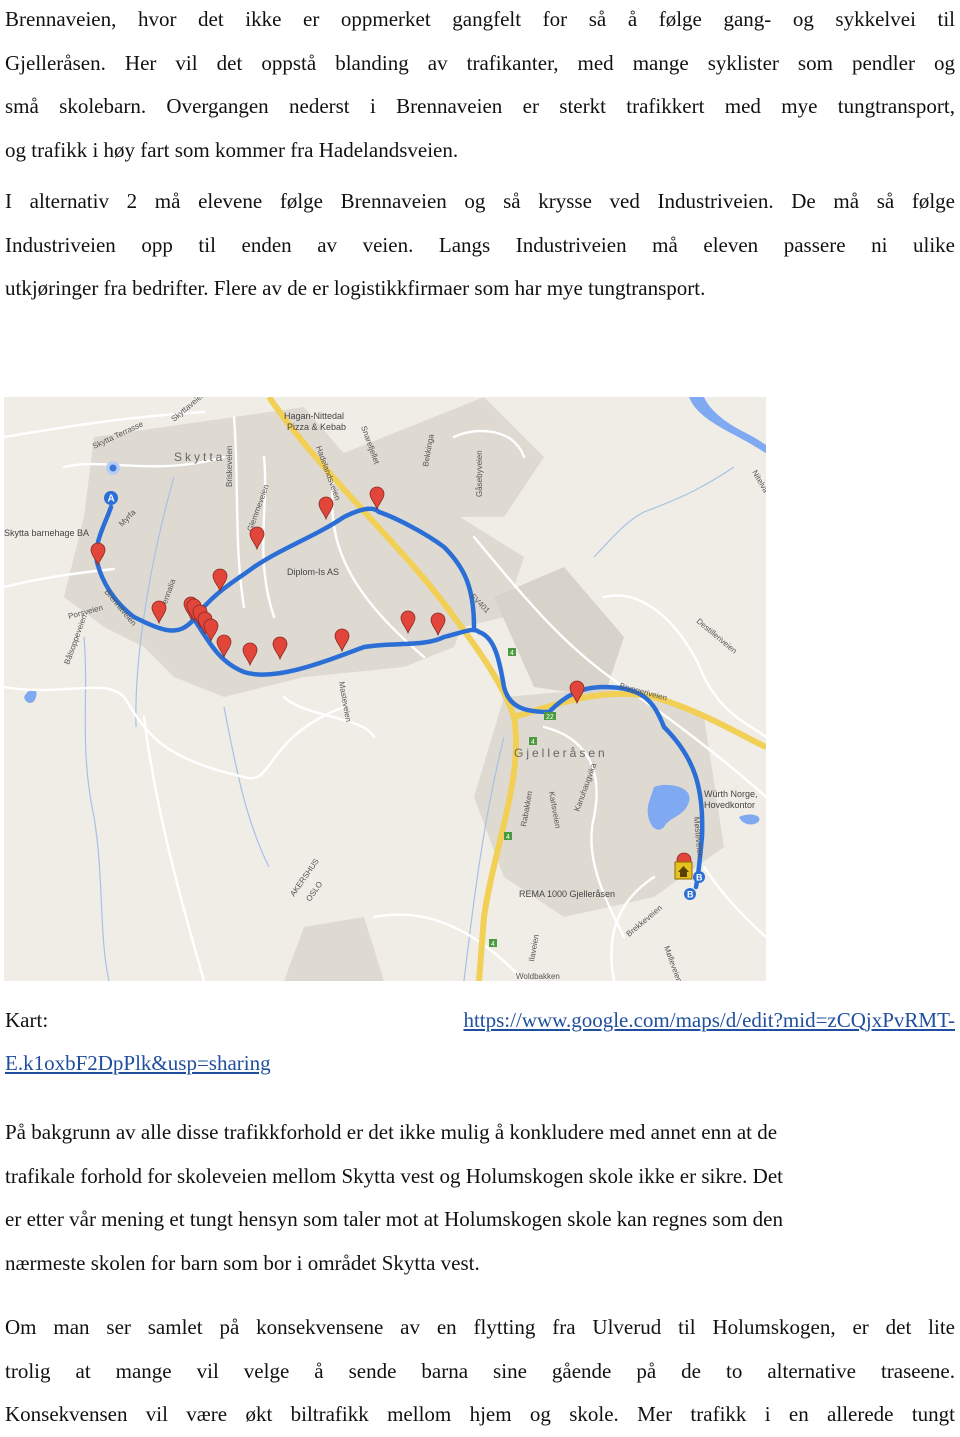 The height and width of the screenshot is (1437, 960). What do you see at coordinates (534, 948) in the screenshot?
I see `street-label: Ilaveien` at bounding box center [534, 948].